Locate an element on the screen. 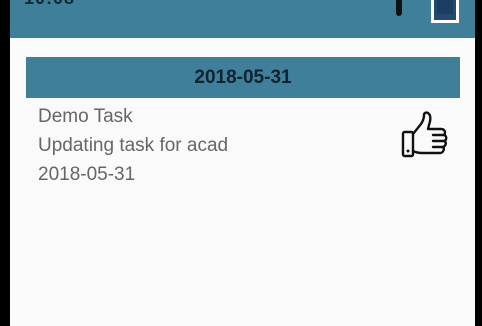 This screenshot has width=482, height=326. date-section-header: 2018-05-31 is located at coordinates (243, 77).